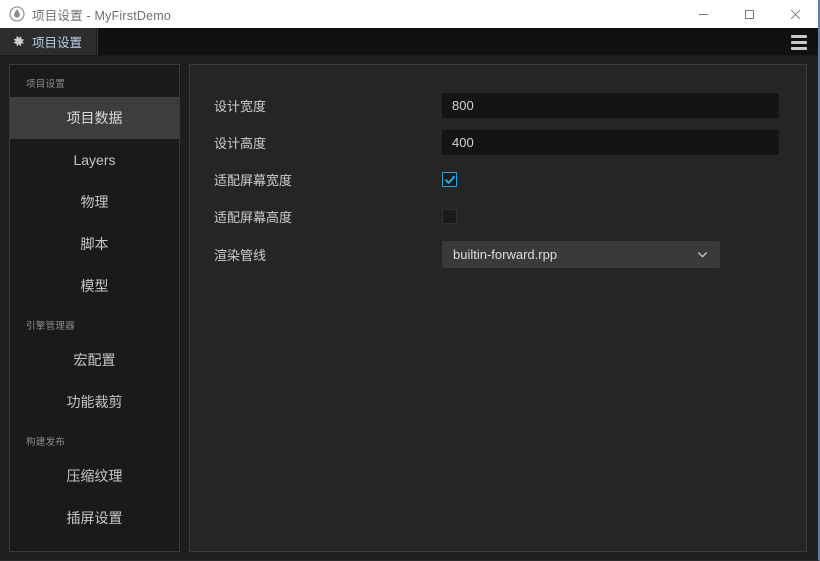  Describe the element at coordinates (19, 41) in the screenshot. I see `gear-icon` at that location.